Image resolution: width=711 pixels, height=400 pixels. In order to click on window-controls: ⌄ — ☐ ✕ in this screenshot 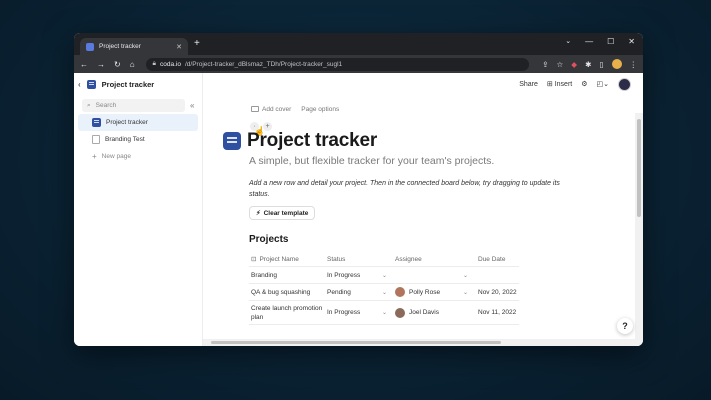, I will do `click(600, 41)`.